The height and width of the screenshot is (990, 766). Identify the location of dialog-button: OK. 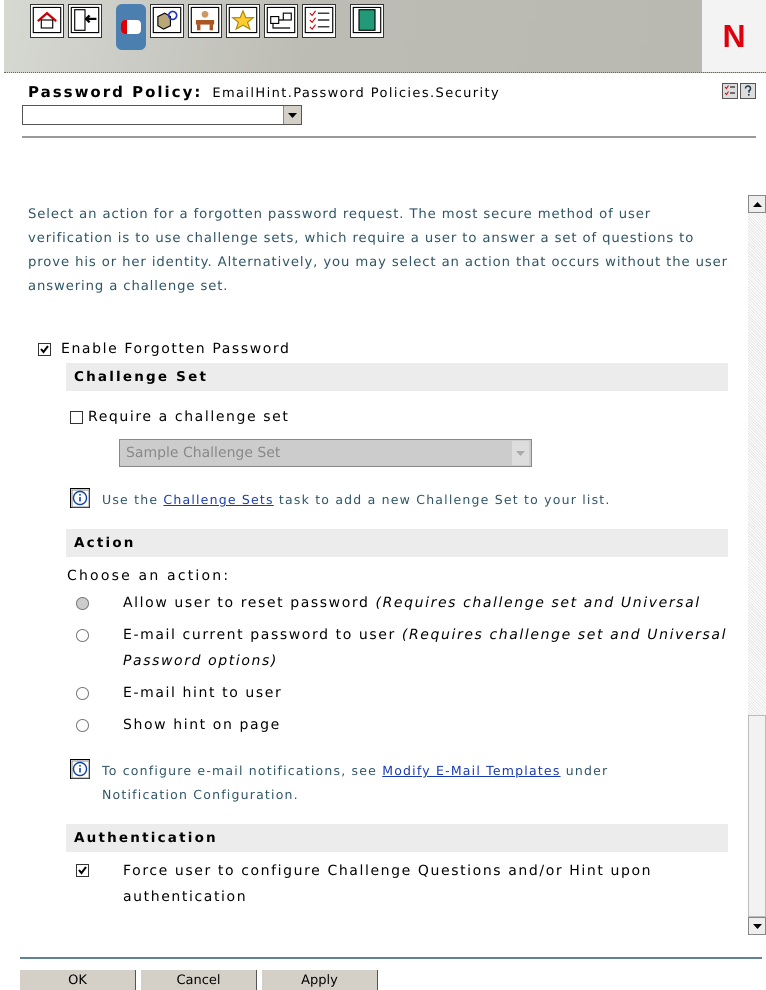
(78, 980).